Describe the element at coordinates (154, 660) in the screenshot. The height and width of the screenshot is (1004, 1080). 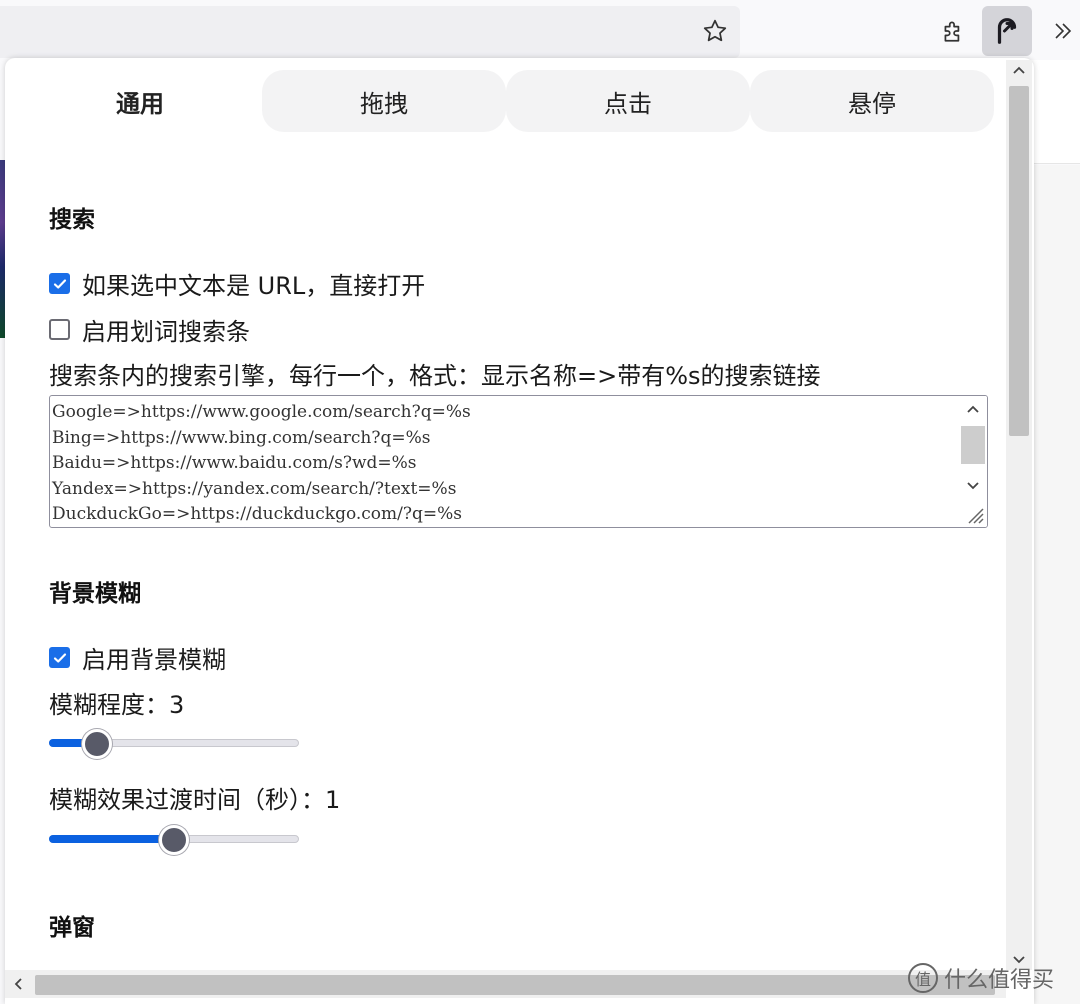
I see `enable-blur-label: 启用背景模糊` at that location.